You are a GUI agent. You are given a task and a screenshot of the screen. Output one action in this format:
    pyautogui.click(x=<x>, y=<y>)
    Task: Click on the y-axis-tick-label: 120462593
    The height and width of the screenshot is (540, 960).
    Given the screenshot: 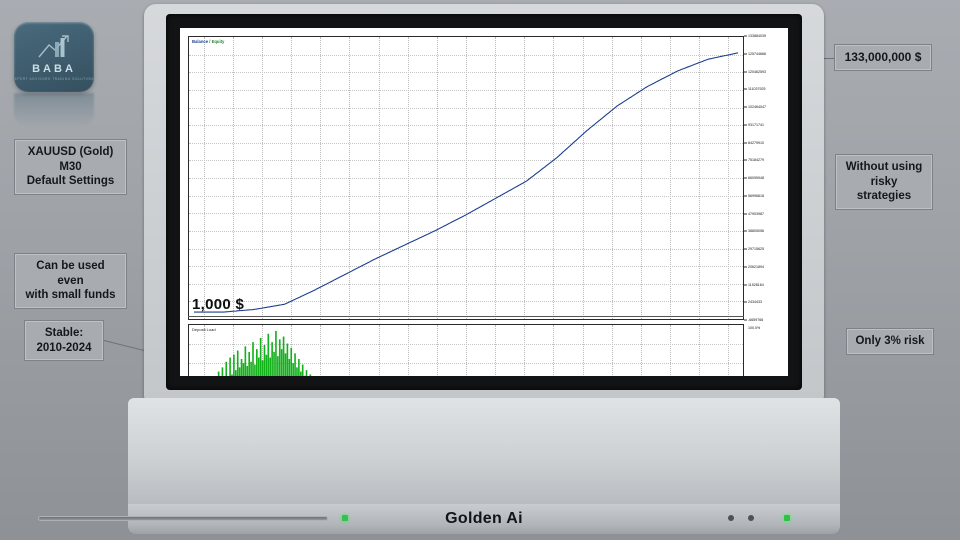 What is the action you would take?
    pyautogui.click(x=757, y=71)
    